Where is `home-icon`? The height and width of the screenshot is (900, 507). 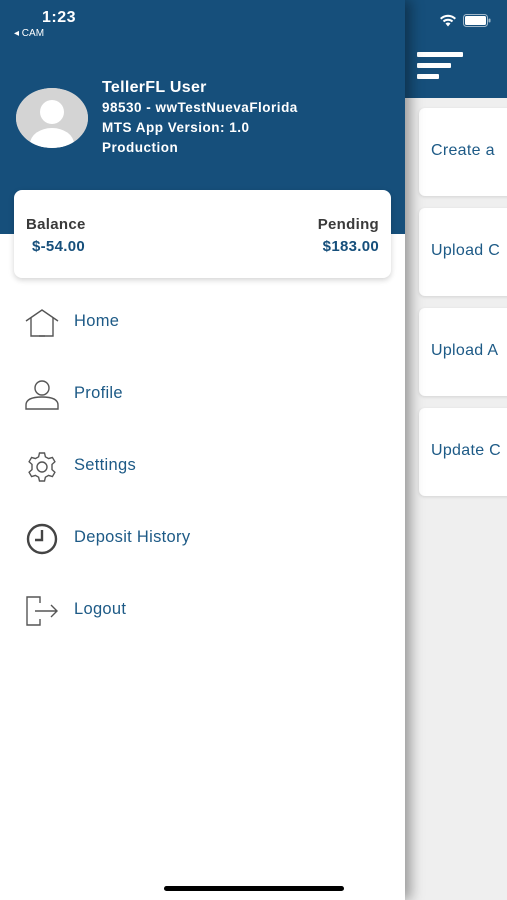
home-icon is located at coordinates (42, 323).